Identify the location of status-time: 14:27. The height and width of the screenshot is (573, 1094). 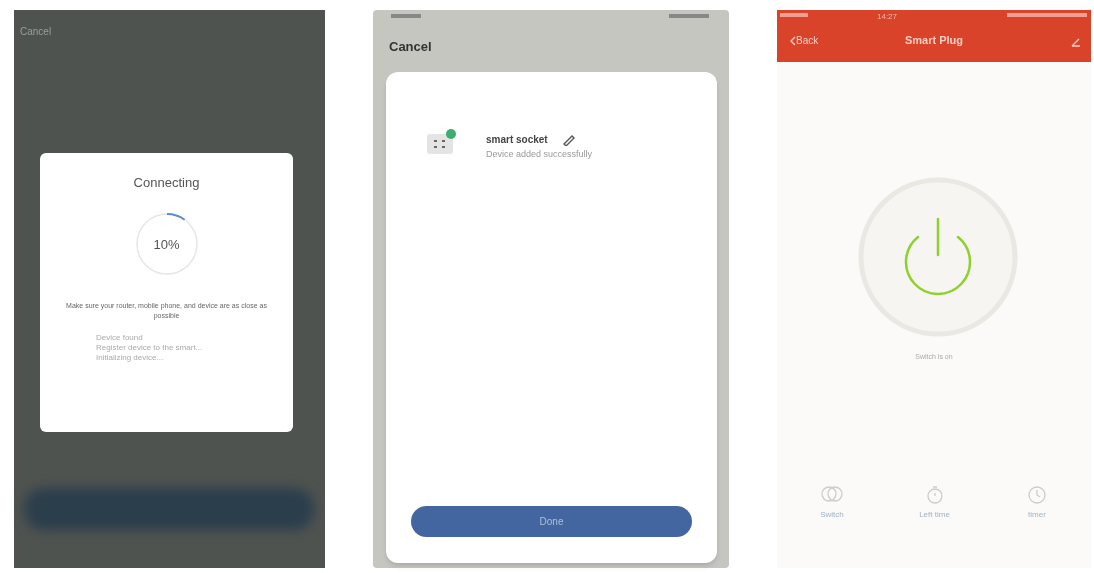
(887, 17).